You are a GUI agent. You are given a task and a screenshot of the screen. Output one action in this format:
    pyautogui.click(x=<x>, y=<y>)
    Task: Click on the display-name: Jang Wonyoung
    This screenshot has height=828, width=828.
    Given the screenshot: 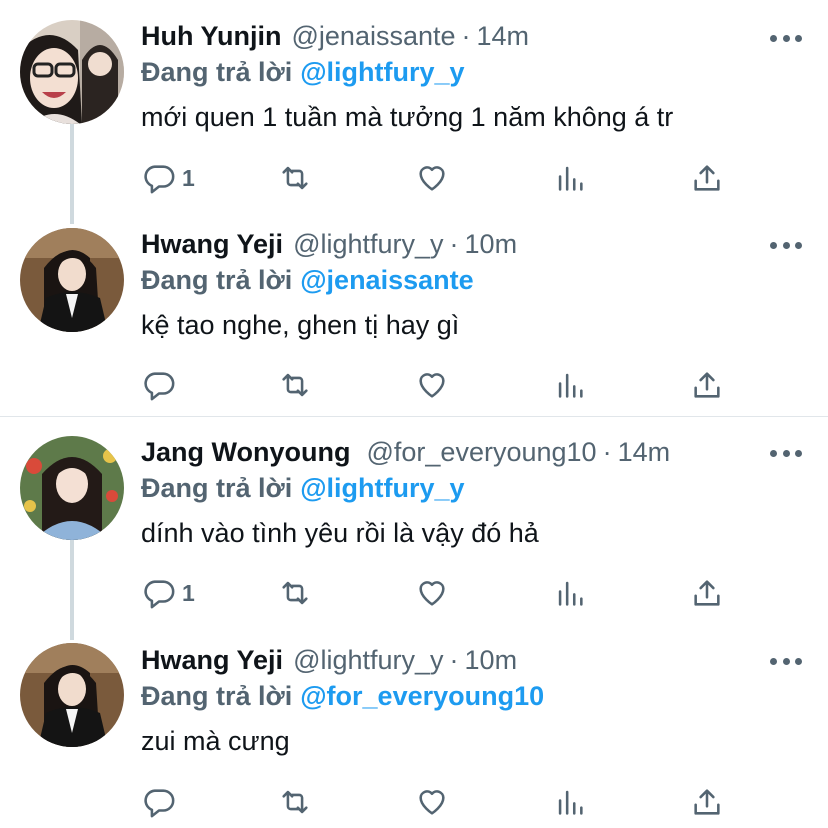 What is the action you would take?
    pyautogui.click(x=246, y=452)
    